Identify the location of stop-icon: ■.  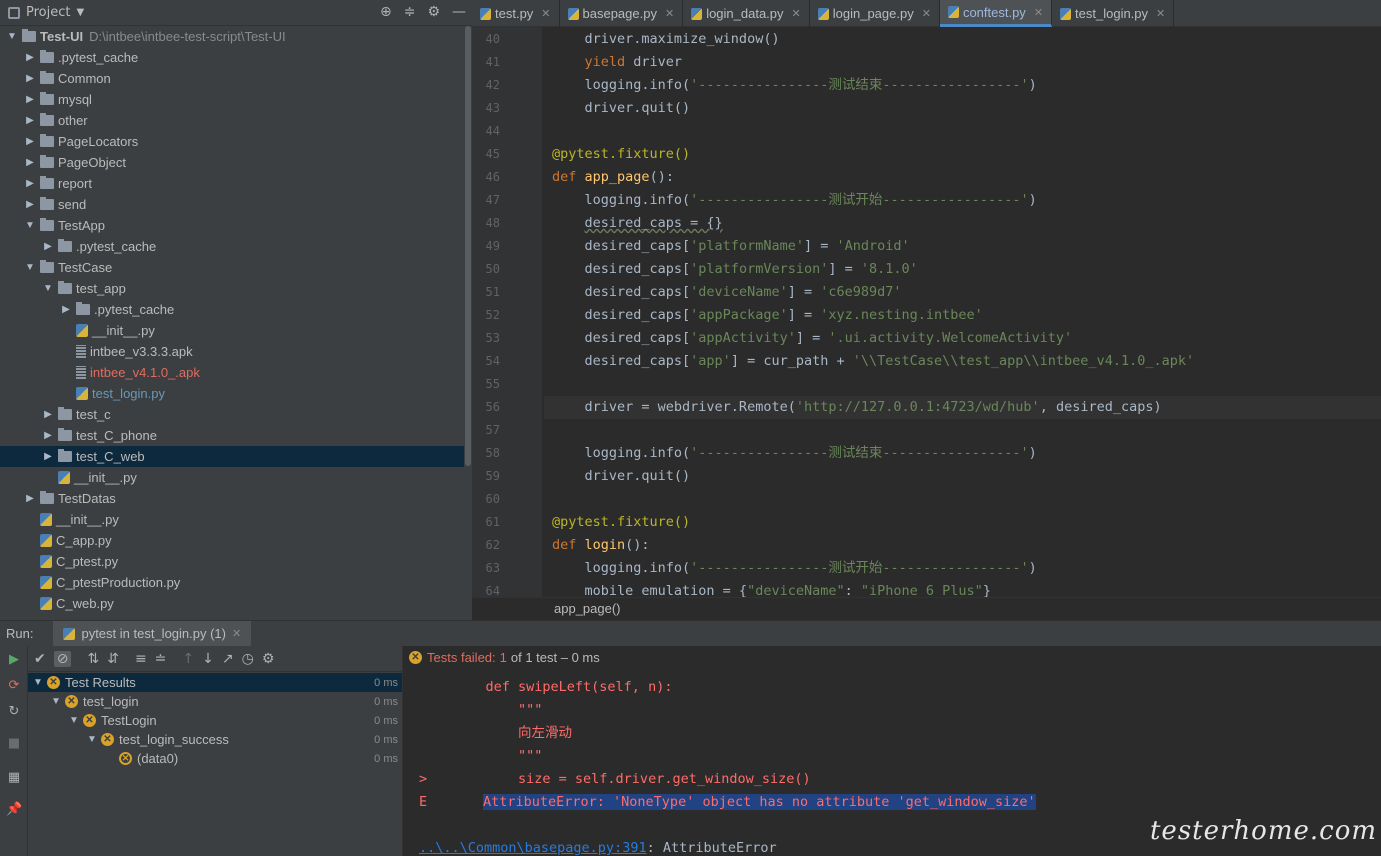
(14, 744).